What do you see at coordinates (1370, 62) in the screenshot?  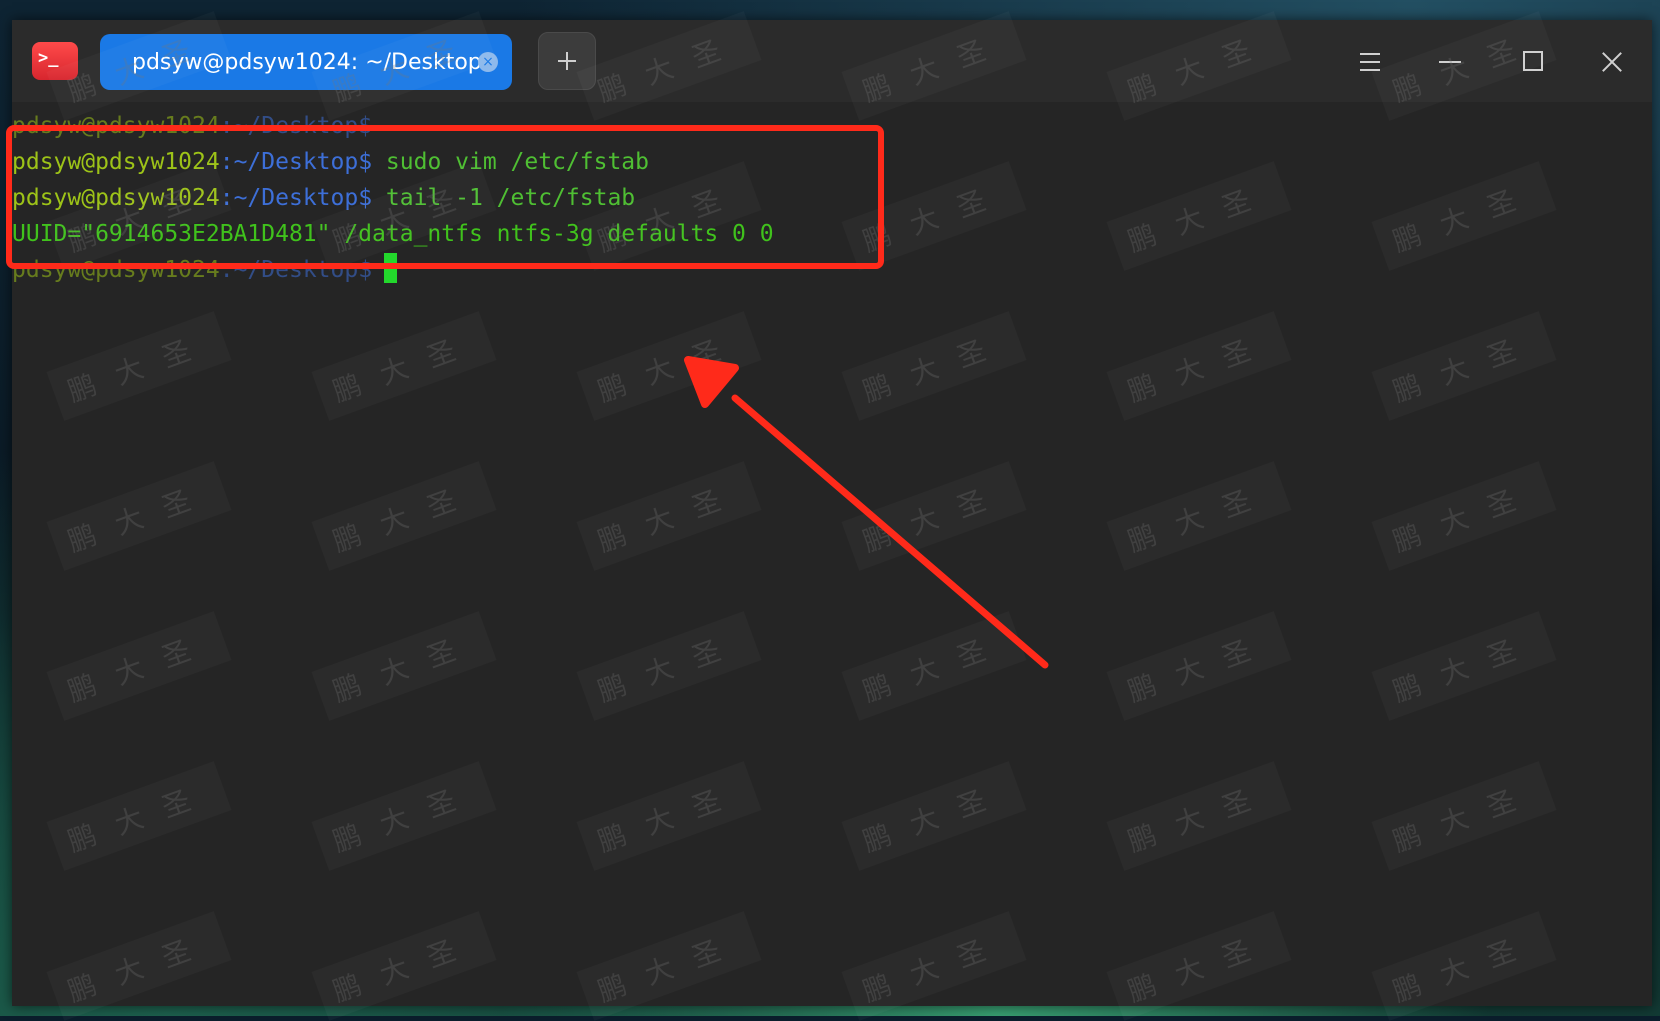 I see `menu-icon` at bounding box center [1370, 62].